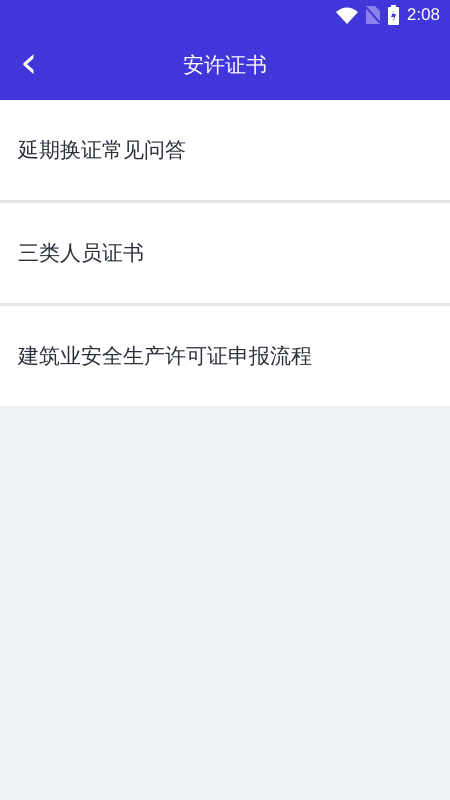 The image size is (450, 800). What do you see at coordinates (225, 254) in the screenshot?
I see `list-item: 三类人员证书` at bounding box center [225, 254].